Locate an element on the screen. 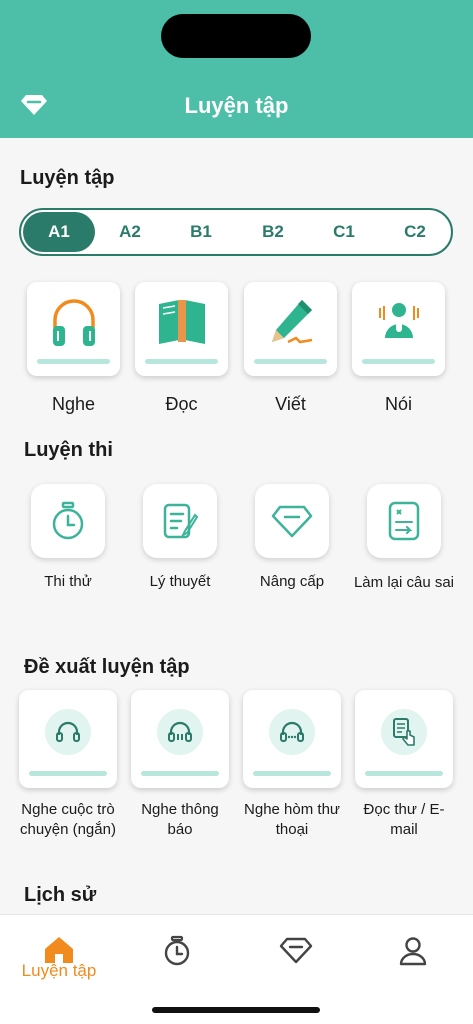  exam-card-upgrade is located at coordinates (292, 521).